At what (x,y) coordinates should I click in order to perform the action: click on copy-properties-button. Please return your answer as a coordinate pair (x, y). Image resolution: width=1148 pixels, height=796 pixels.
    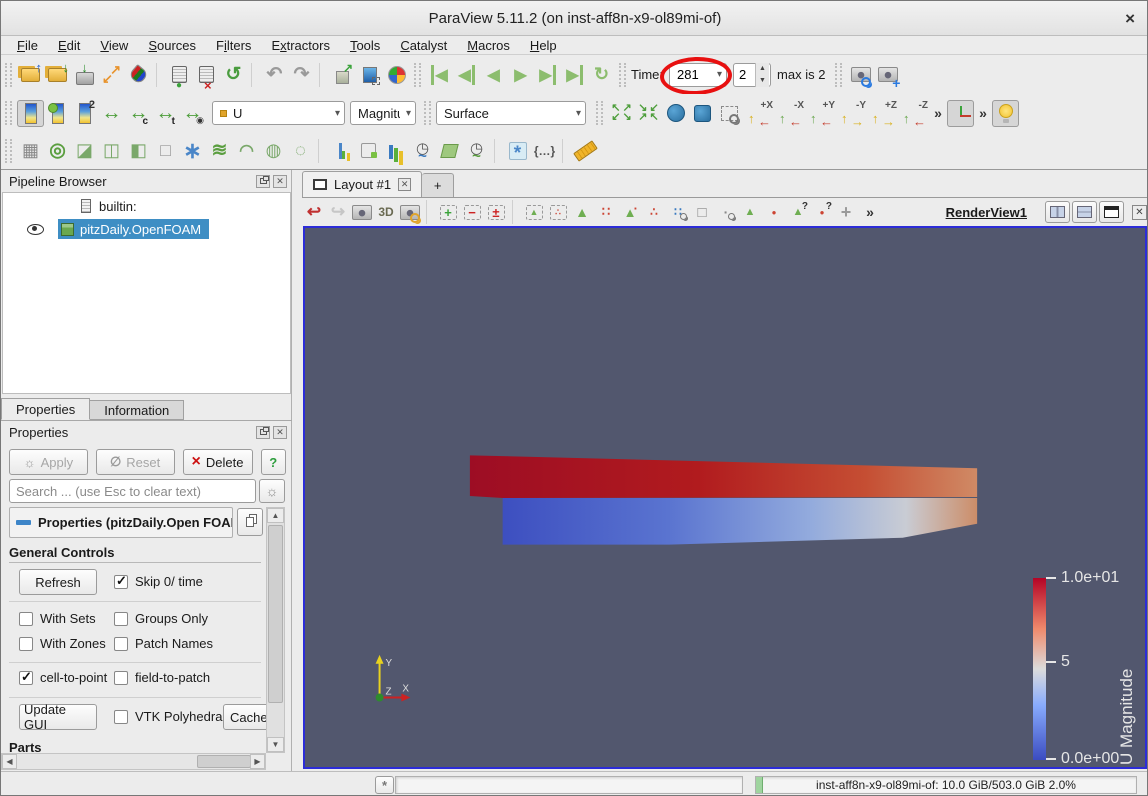
    Looking at the image, I should click on (250, 522).